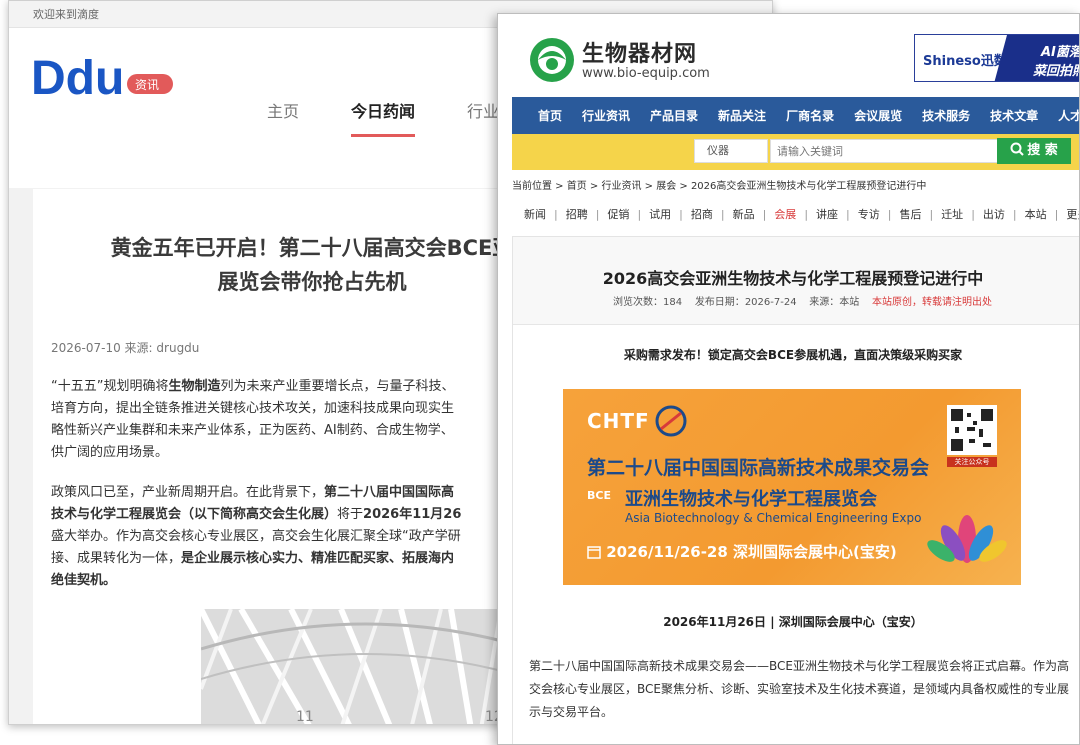  What do you see at coordinates (742, 551) in the screenshot?
I see `poster-date-location: 2026/11/26-28 深圳国际会展中心(宝安)` at bounding box center [742, 551].